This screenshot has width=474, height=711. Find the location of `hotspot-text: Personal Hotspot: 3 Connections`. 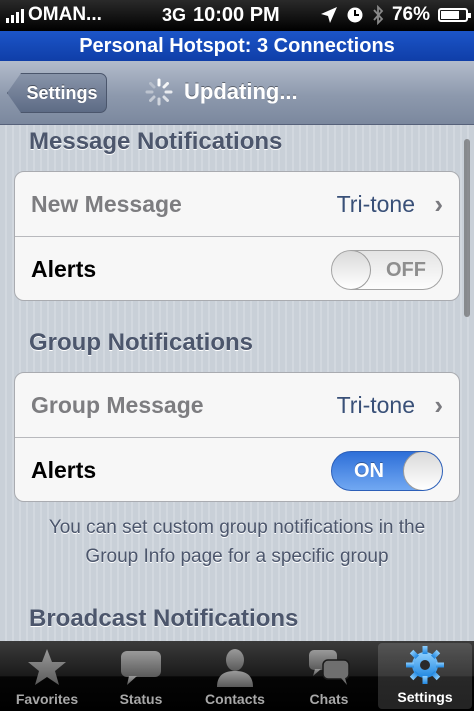

hotspot-text: Personal Hotspot: 3 Connections is located at coordinates (237, 45).